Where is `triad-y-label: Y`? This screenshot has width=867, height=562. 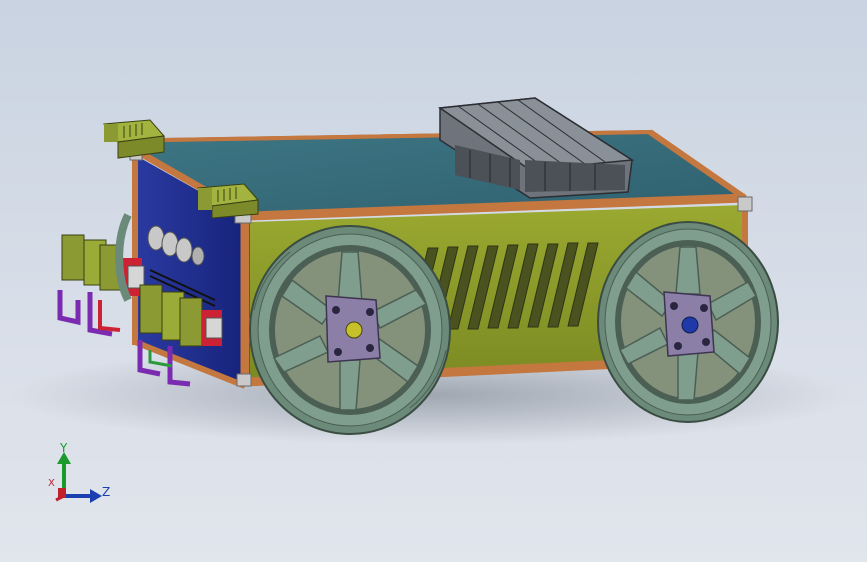 triad-y-label: Y is located at coordinates (64, 448).